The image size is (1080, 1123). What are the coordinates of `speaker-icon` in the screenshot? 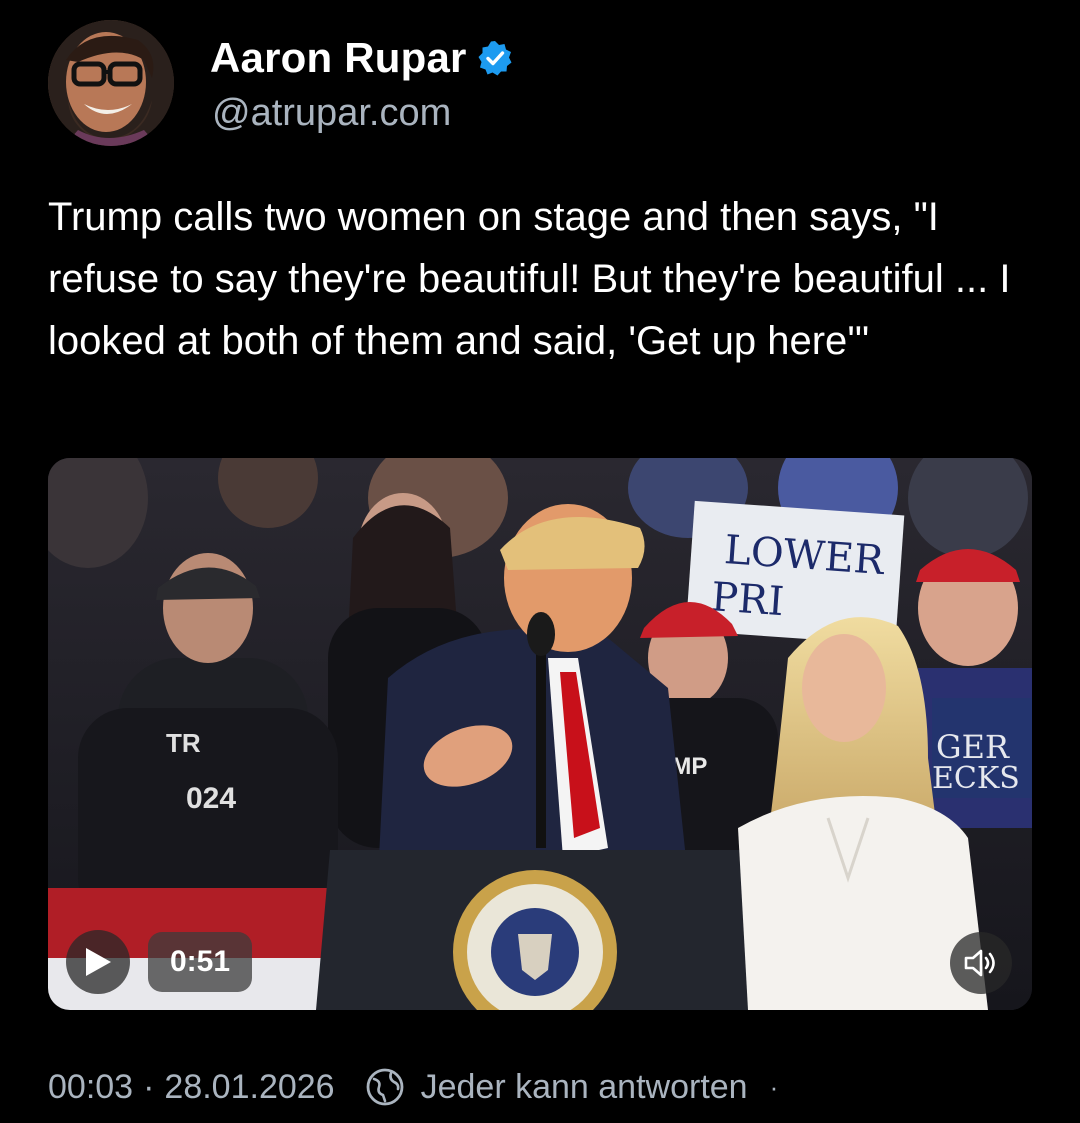 It's located at (979, 963).